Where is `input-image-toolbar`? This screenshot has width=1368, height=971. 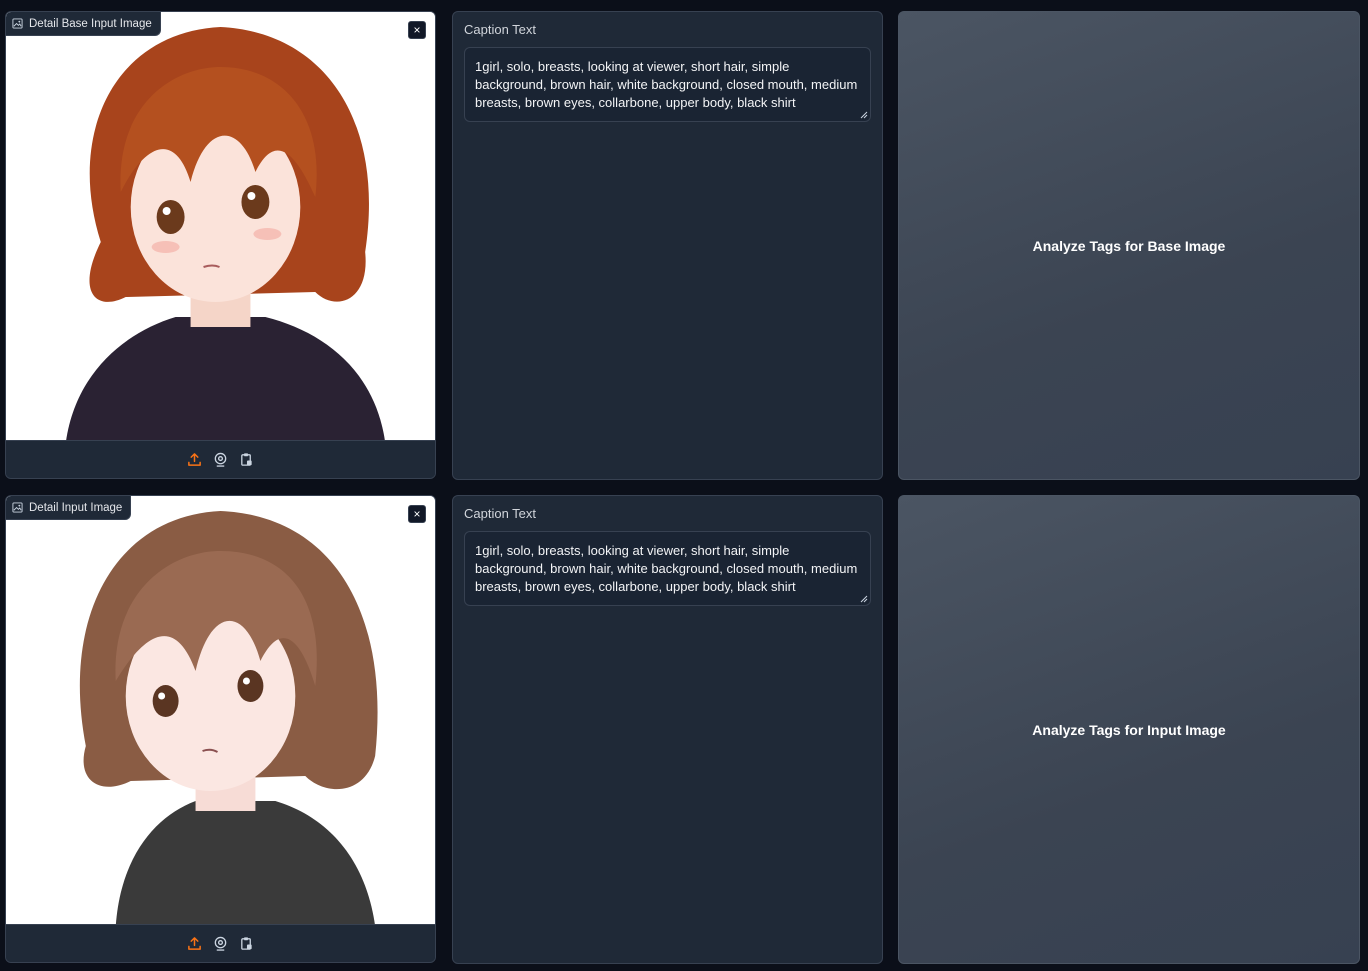 input-image-toolbar is located at coordinates (220, 943).